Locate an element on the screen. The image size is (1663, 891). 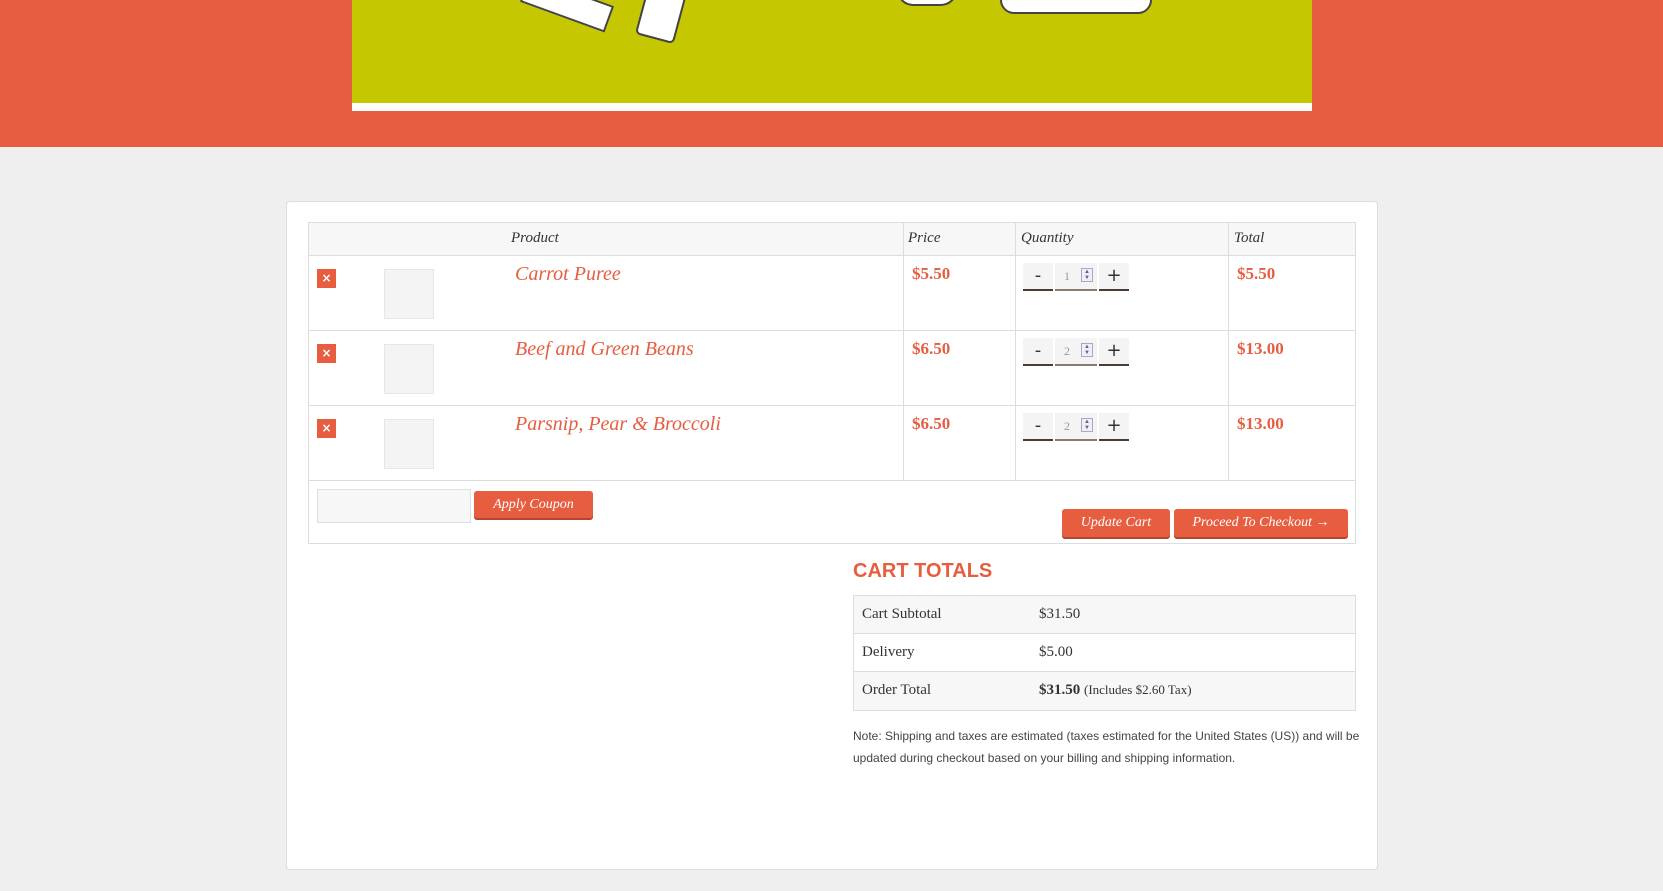
product-name-link: Parsnip, Pear & Broccoli is located at coordinates (618, 424).